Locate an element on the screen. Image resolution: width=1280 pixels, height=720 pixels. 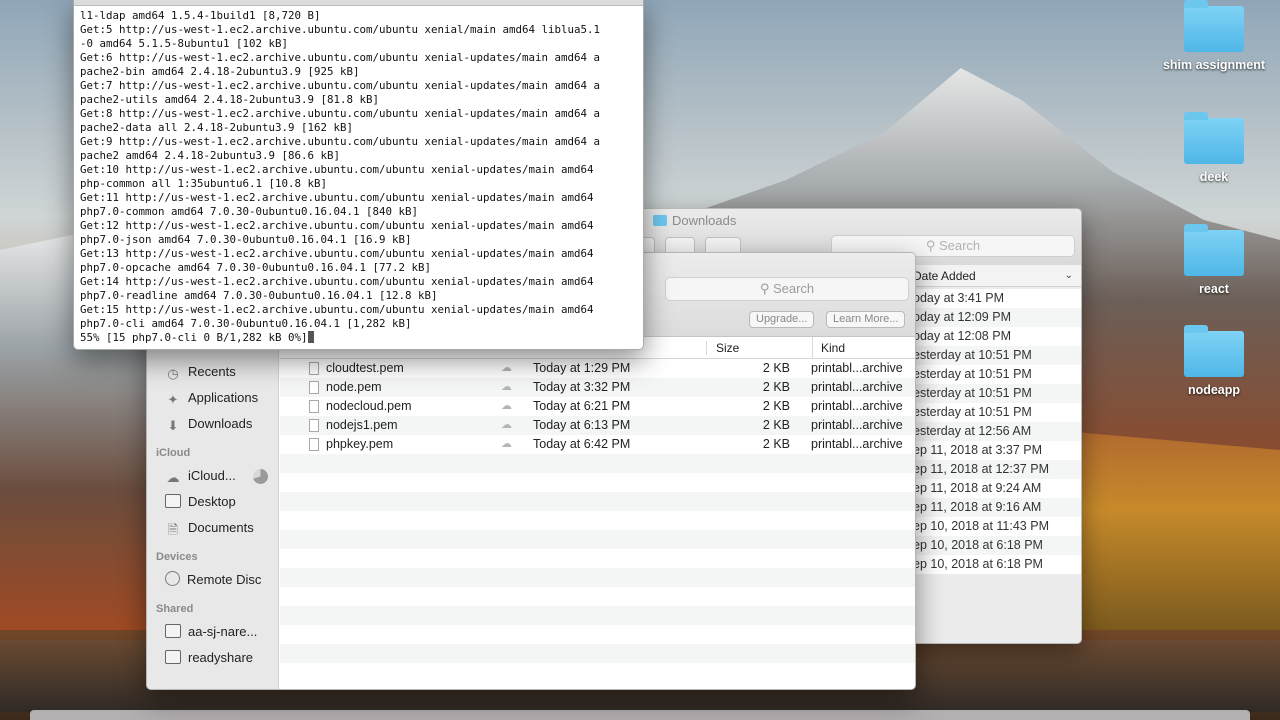
desktop-folder-label: deek is located at coordinates (1214, 177).